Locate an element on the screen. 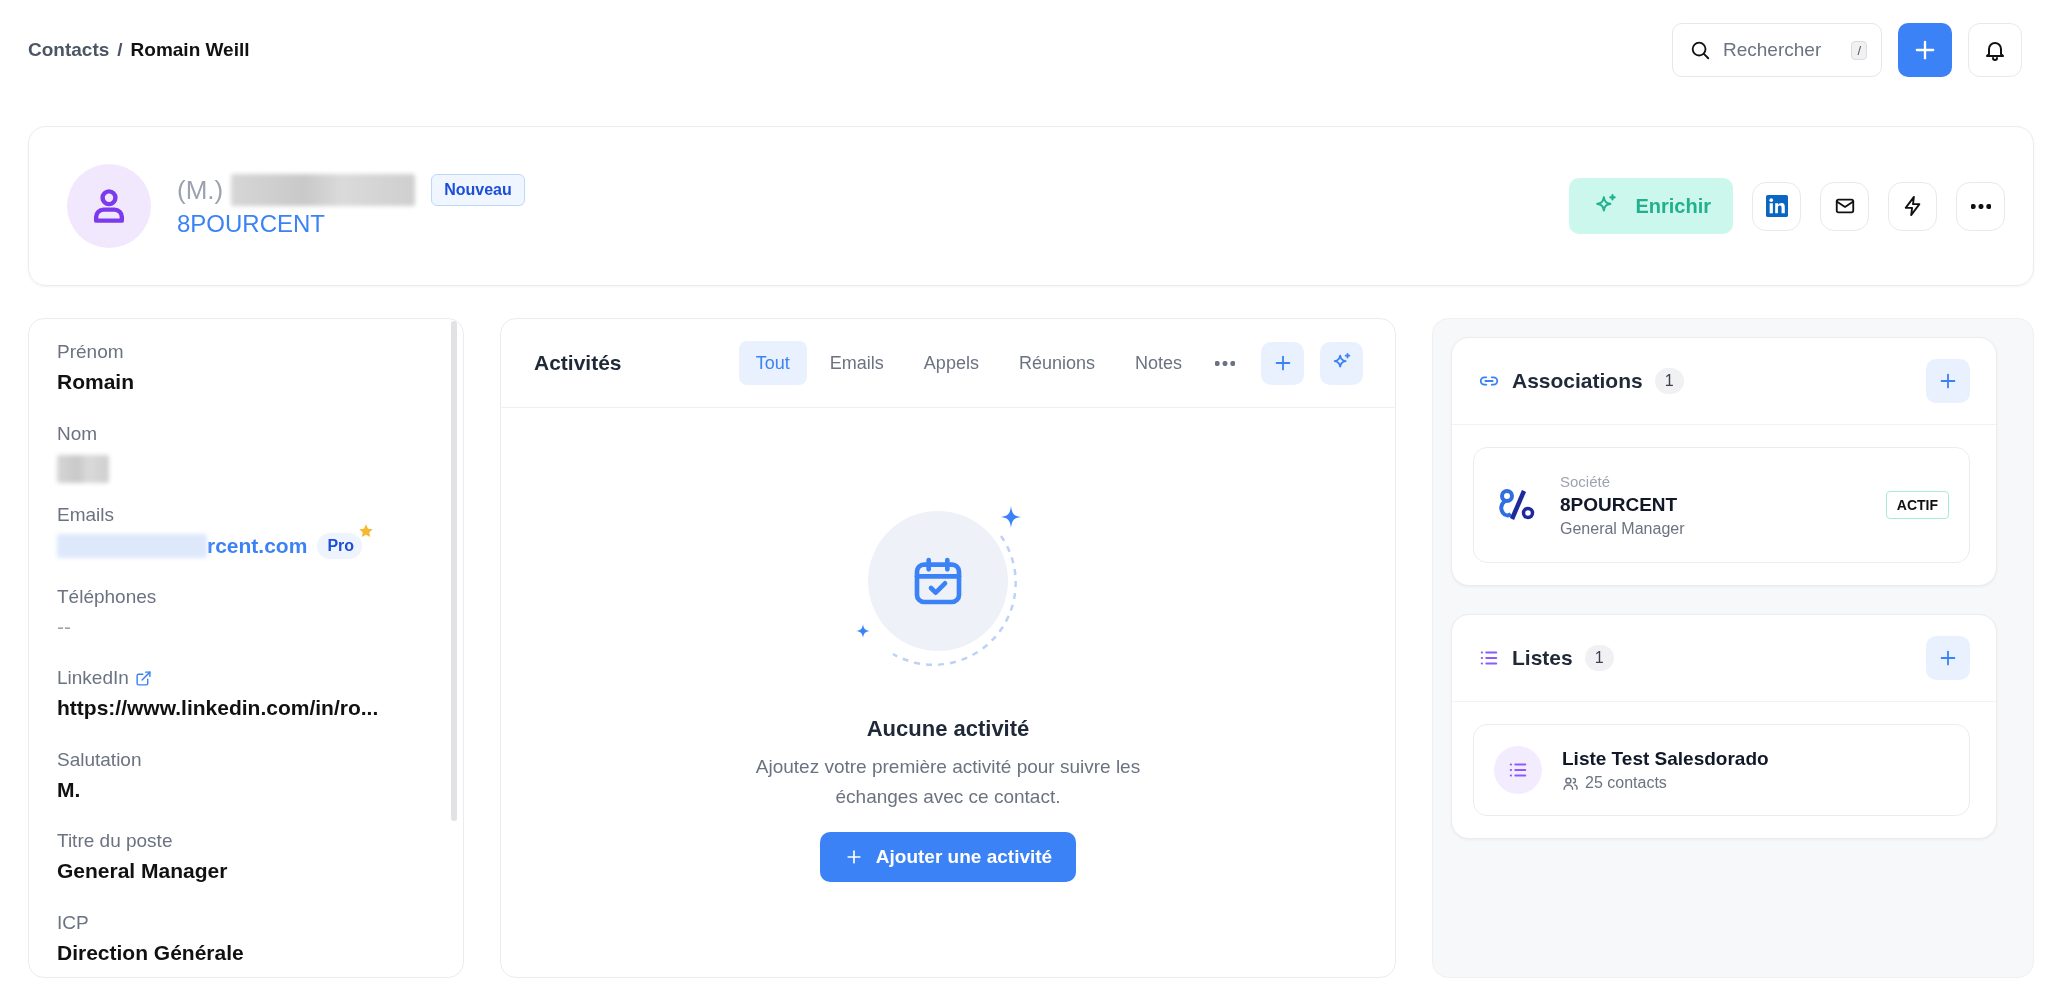 The image size is (2048, 988). add-activity-button: Ajouter une activité is located at coordinates (948, 857).